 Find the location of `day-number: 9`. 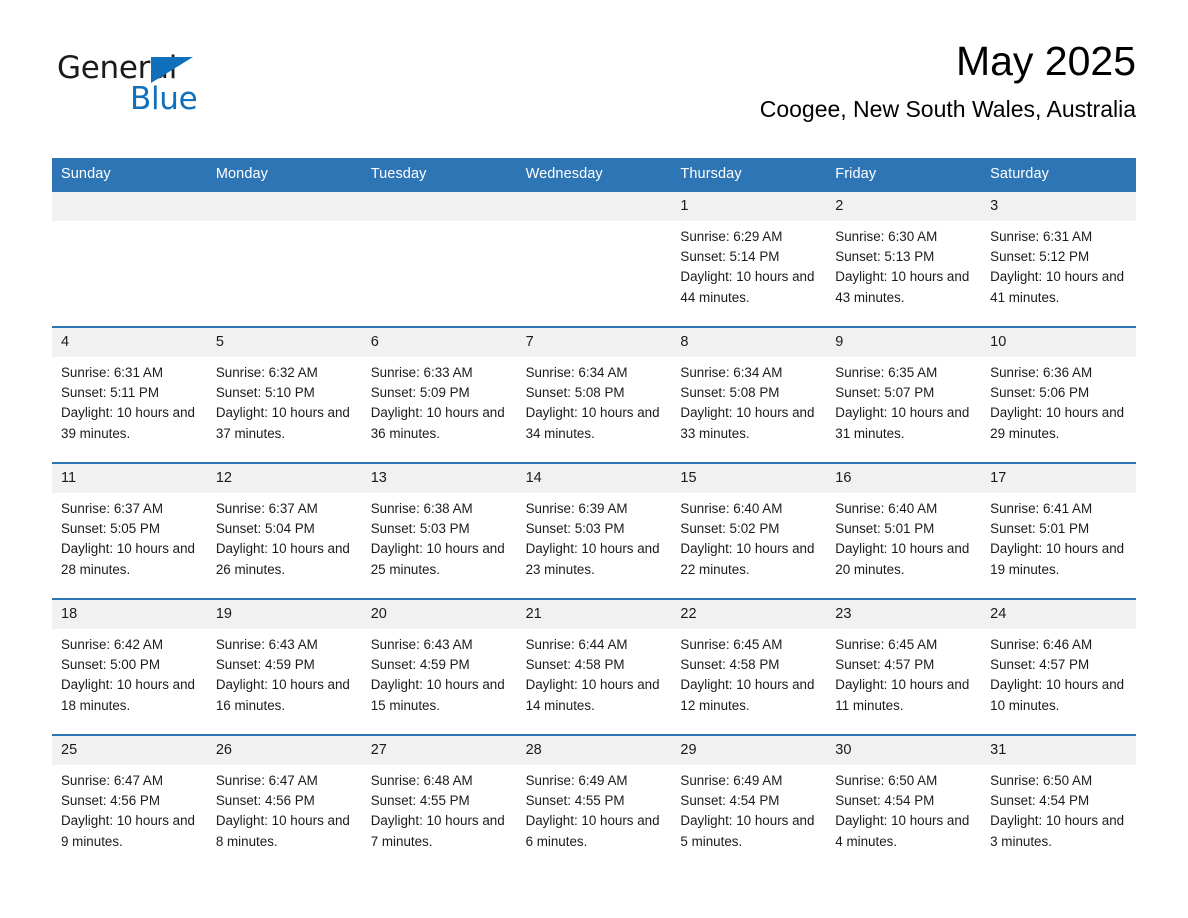

day-number: 9 is located at coordinates (903, 342).